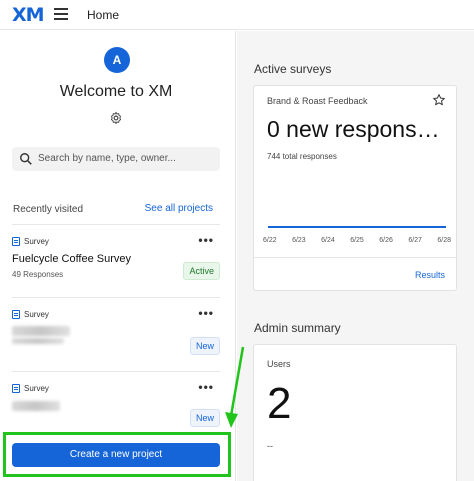 The width and height of the screenshot is (474, 481). I want to click on hamburger-menu-icon, so click(61, 14).